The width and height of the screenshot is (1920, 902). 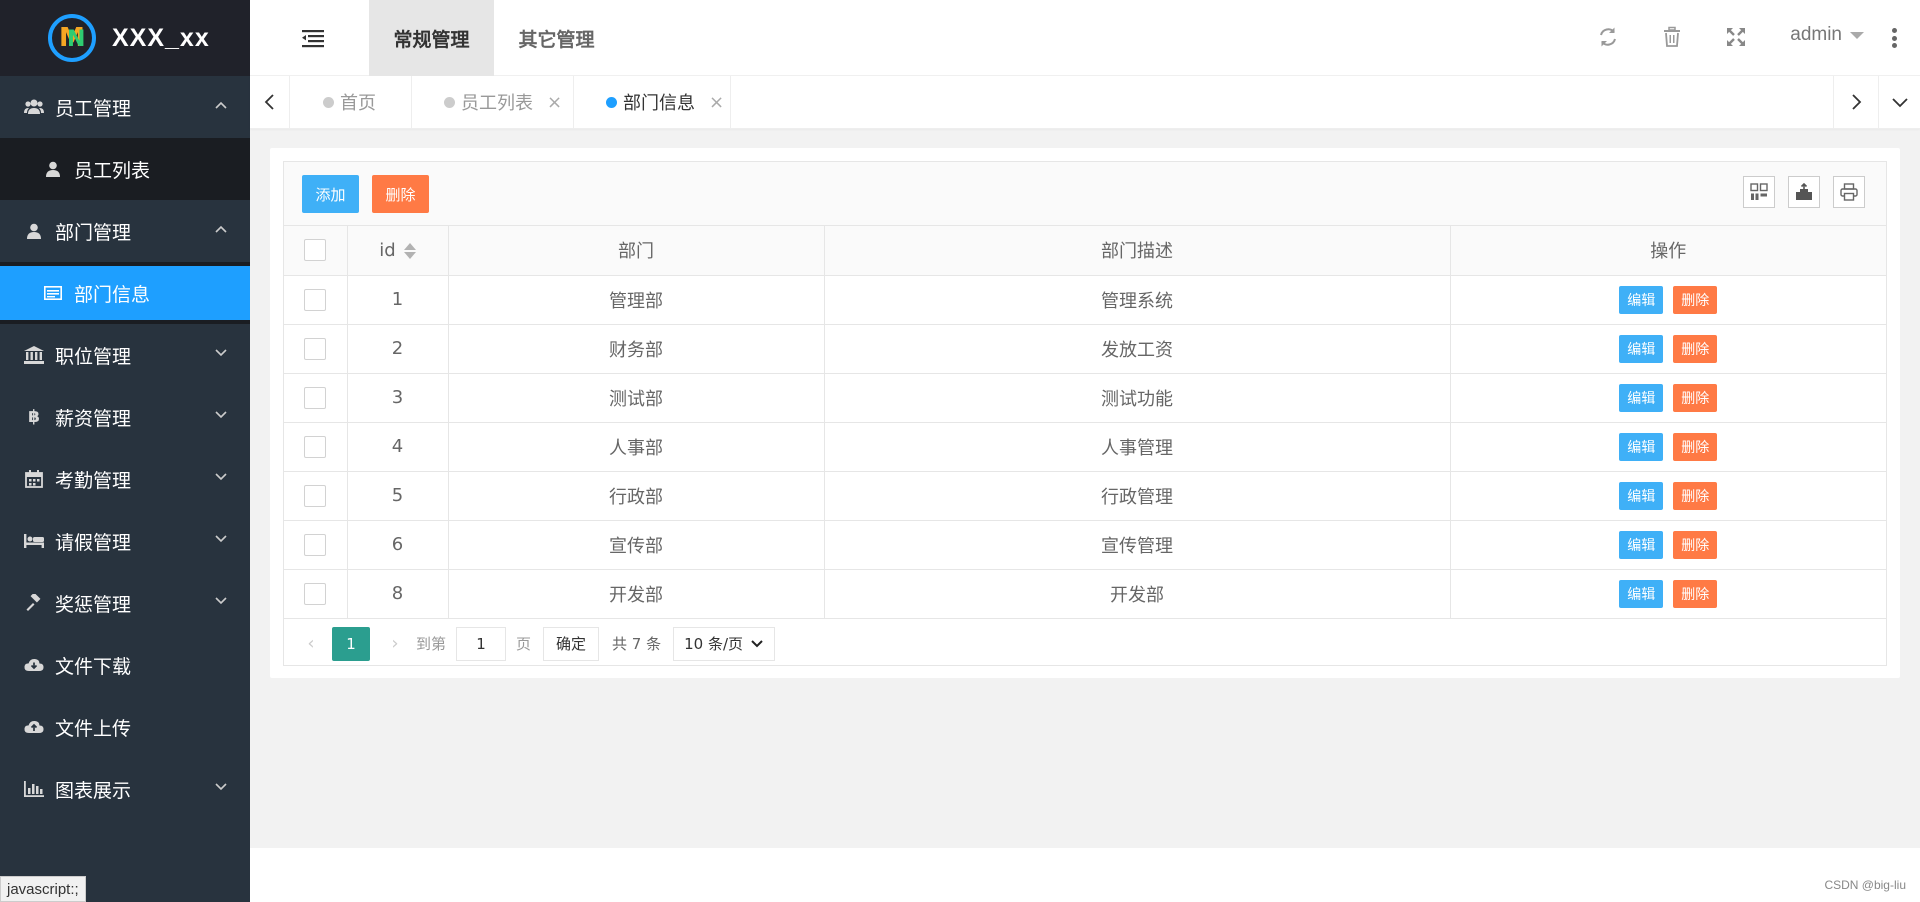 What do you see at coordinates (93, 356) in the screenshot?
I see `sidebar-group-label: 职位管理` at bounding box center [93, 356].